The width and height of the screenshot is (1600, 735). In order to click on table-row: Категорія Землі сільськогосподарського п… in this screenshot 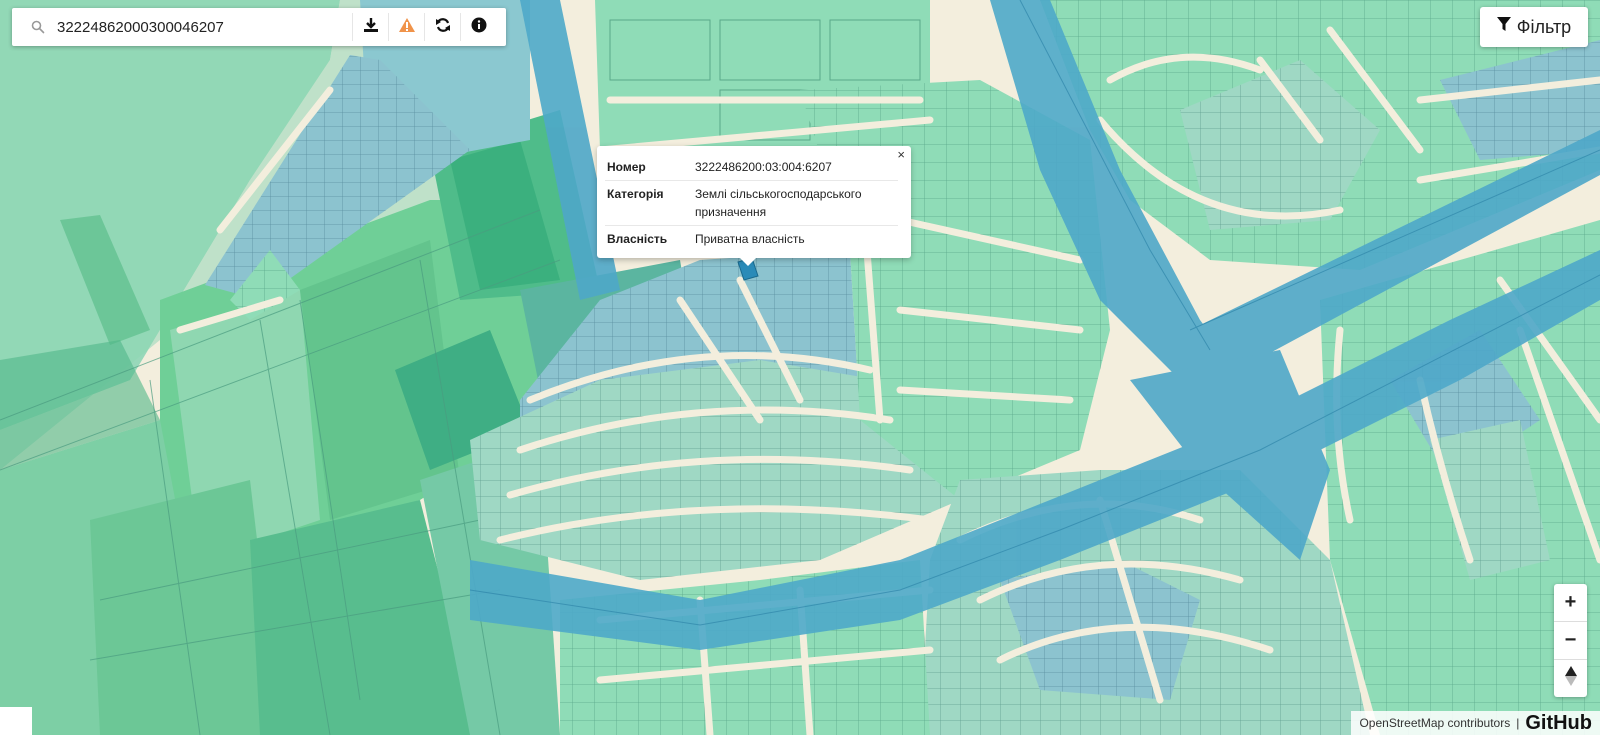, I will do `click(751, 203)`.